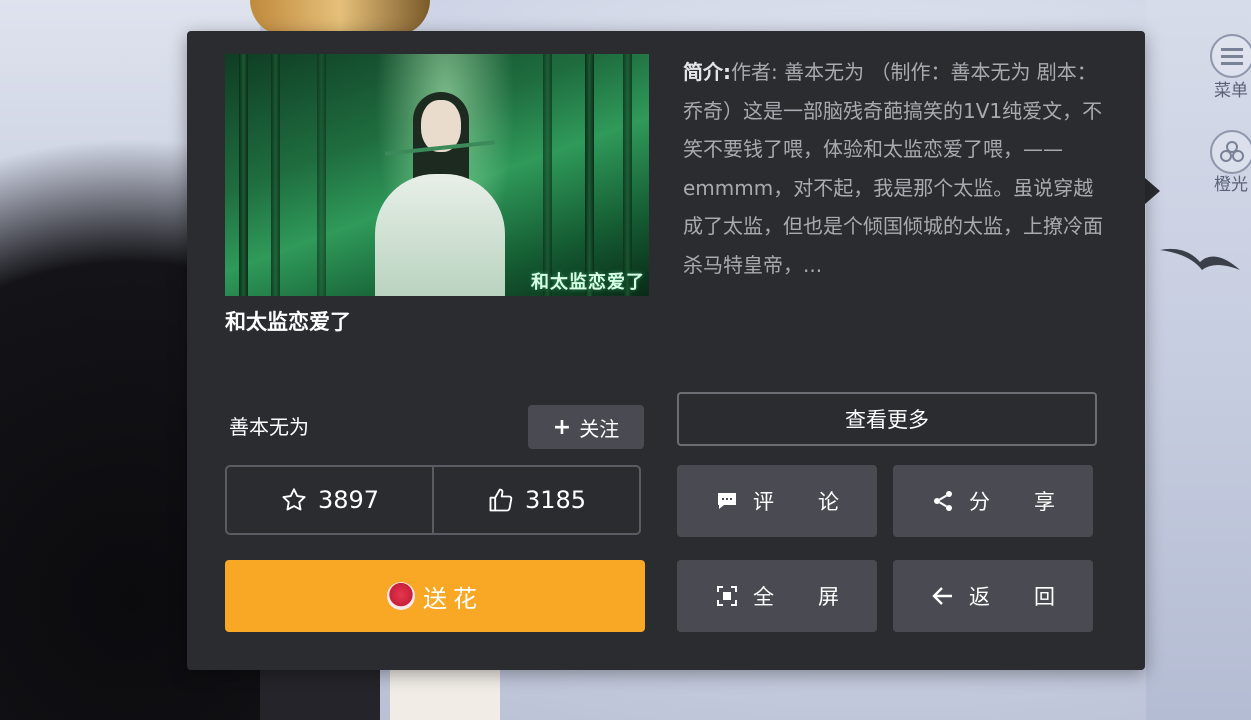 The image size is (1251, 720). I want to click on character-robe, so click(440, 235).